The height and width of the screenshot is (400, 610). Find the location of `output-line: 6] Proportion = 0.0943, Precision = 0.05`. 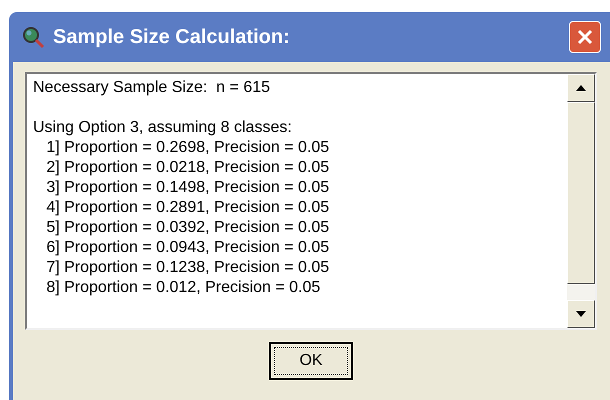

output-line: 6] Proportion = 0.0943, Precision = 0.05 is located at coordinates (187, 248).